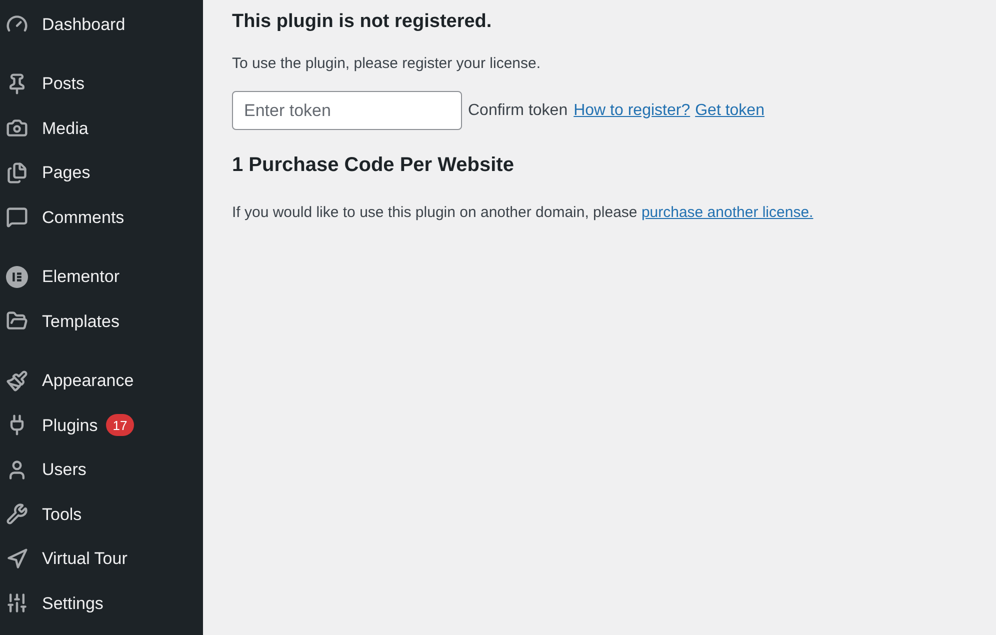 The height and width of the screenshot is (635, 996). I want to click on pages-icon, so click(17, 173).